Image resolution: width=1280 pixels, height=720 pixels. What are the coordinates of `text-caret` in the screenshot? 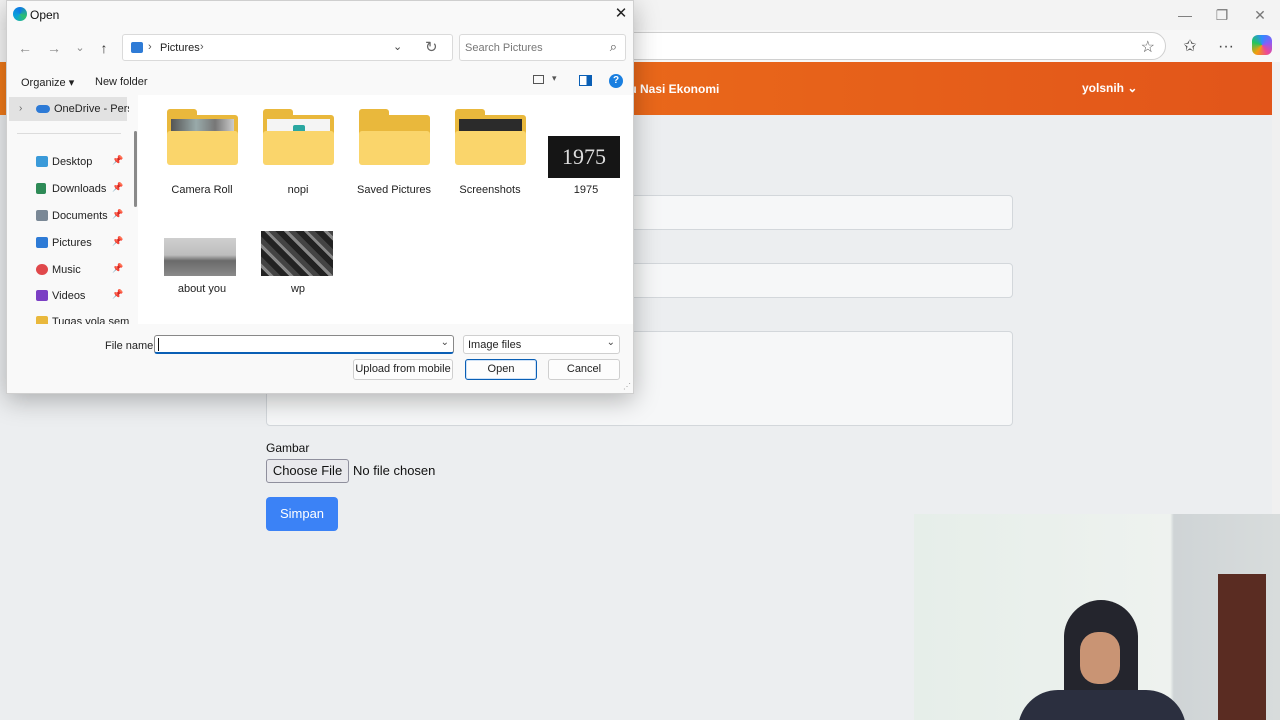 It's located at (158, 344).